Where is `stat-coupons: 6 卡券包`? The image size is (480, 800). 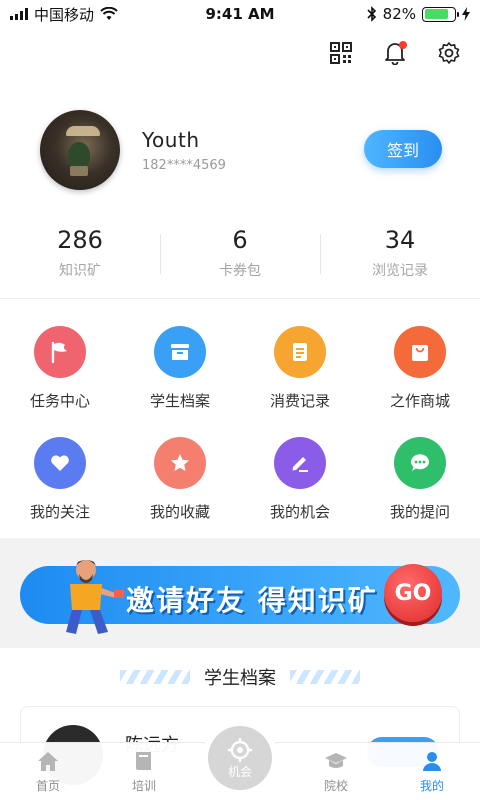 stat-coupons: 6 卡券包 is located at coordinates (240, 256).